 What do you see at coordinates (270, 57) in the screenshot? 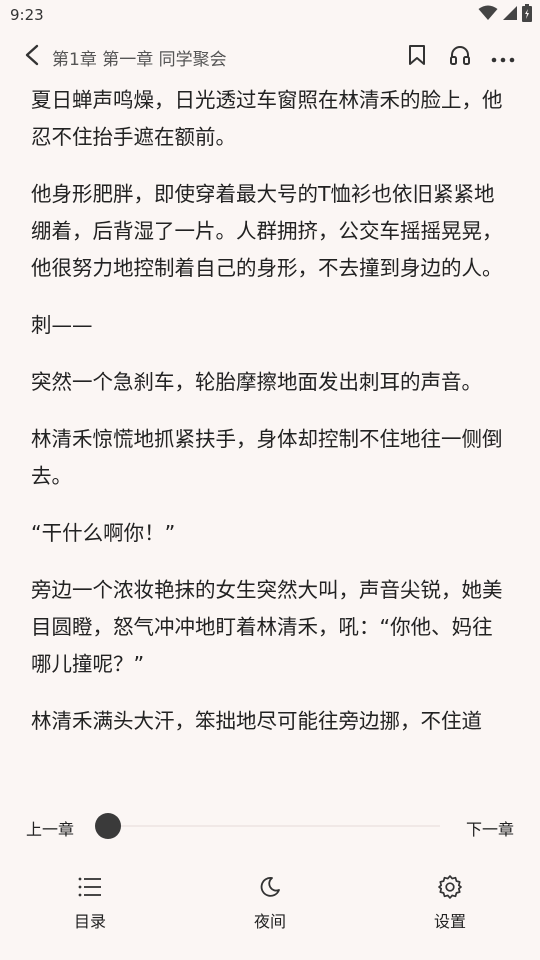
I see `reader-header: 第1章 第一章 同学聚会` at bounding box center [270, 57].